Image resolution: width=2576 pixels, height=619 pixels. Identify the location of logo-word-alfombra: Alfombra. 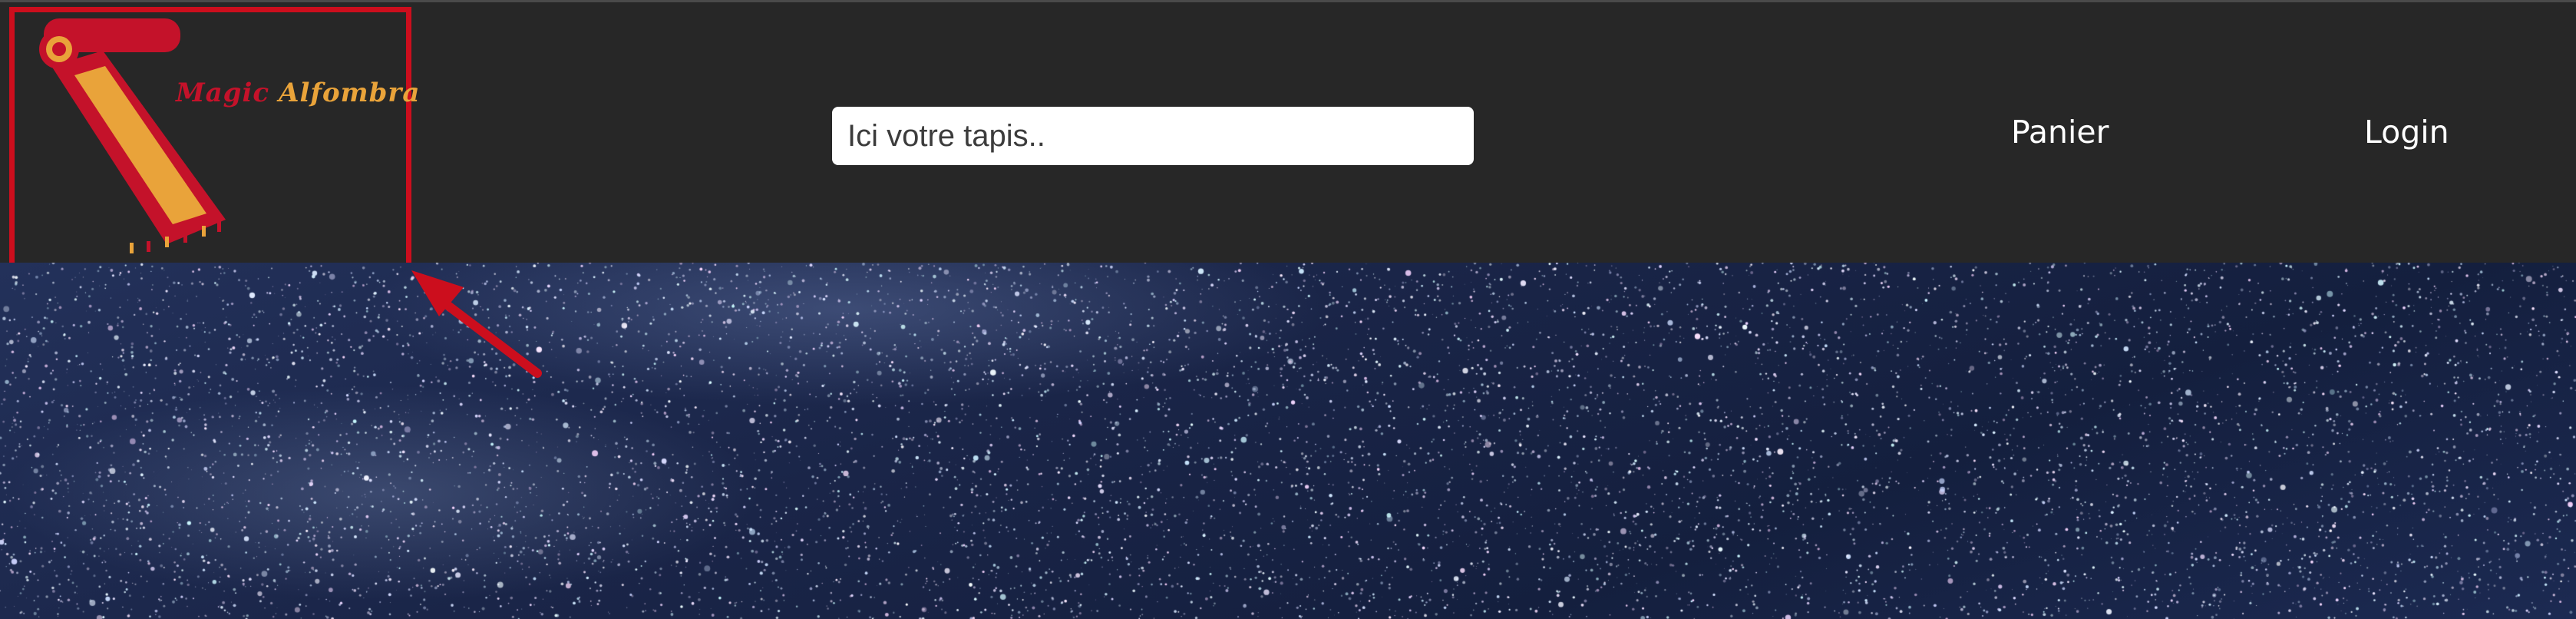
(350, 93).